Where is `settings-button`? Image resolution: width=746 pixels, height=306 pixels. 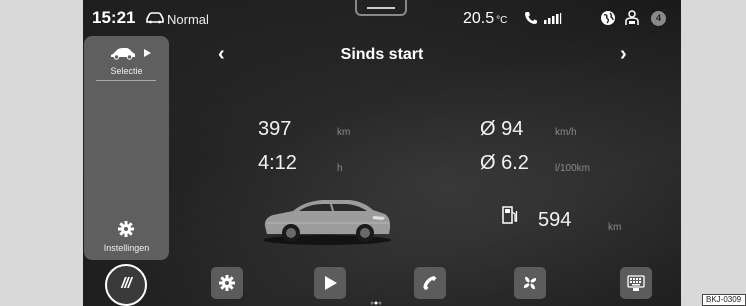 settings-button is located at coordinates (227, 283).